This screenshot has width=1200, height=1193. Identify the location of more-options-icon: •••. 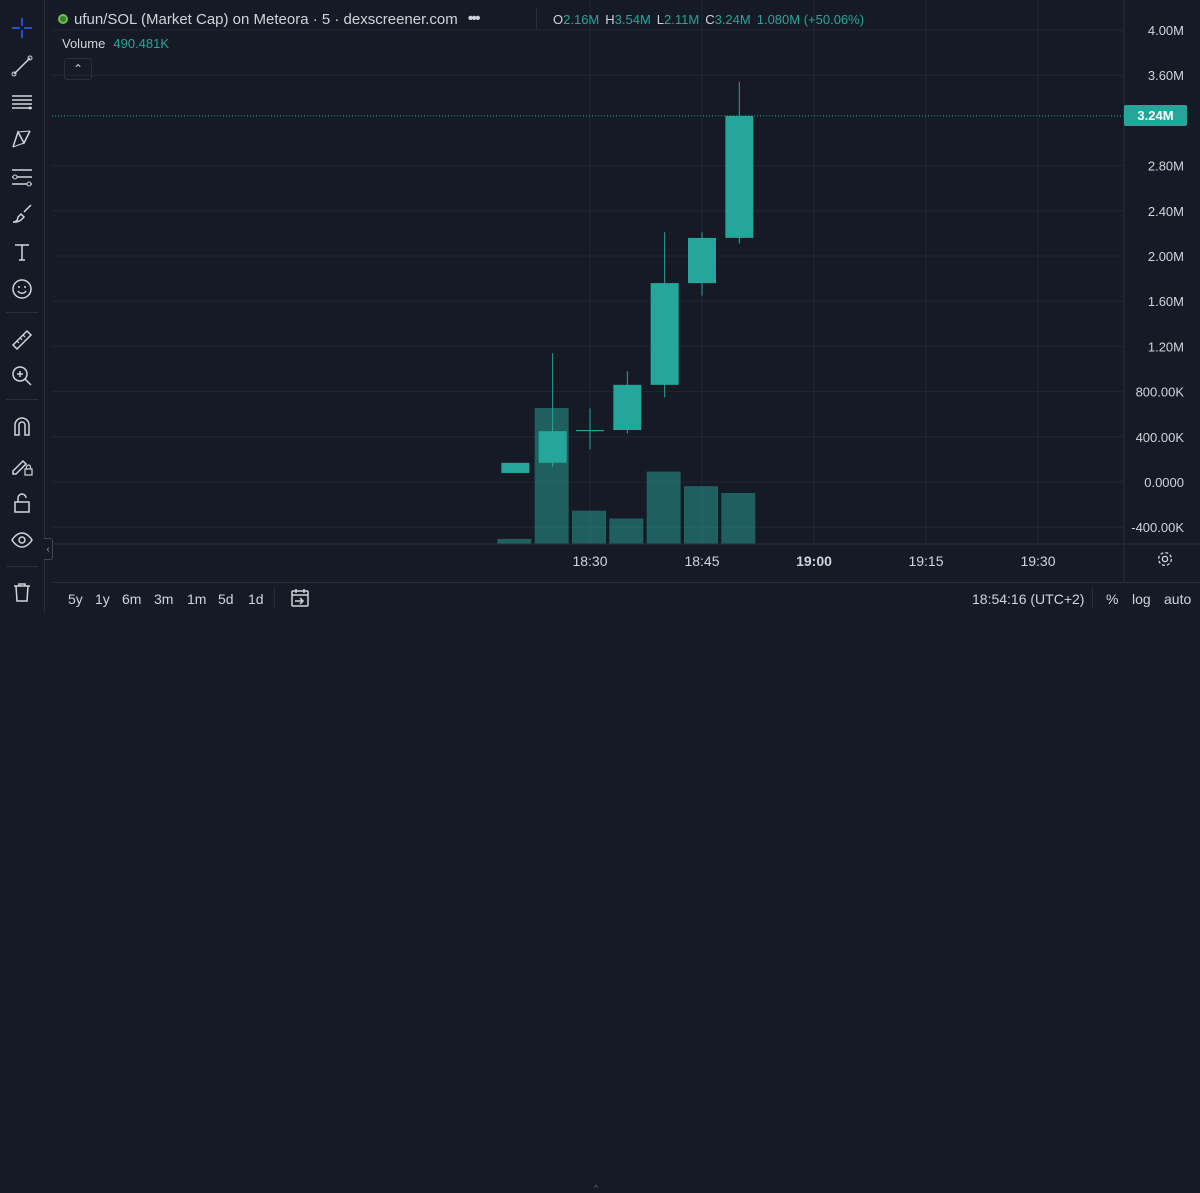
(474, 19).